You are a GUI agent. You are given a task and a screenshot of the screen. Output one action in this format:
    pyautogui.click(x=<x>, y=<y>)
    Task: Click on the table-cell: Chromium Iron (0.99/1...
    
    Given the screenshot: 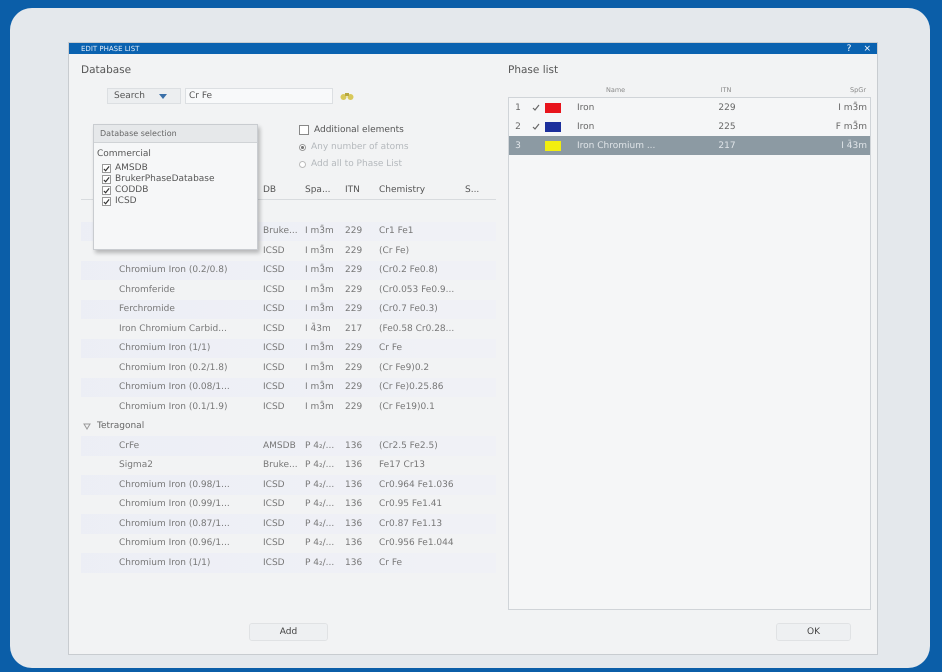 What is the action you would take?
    pyautogui.click(x=174, y=504)
    